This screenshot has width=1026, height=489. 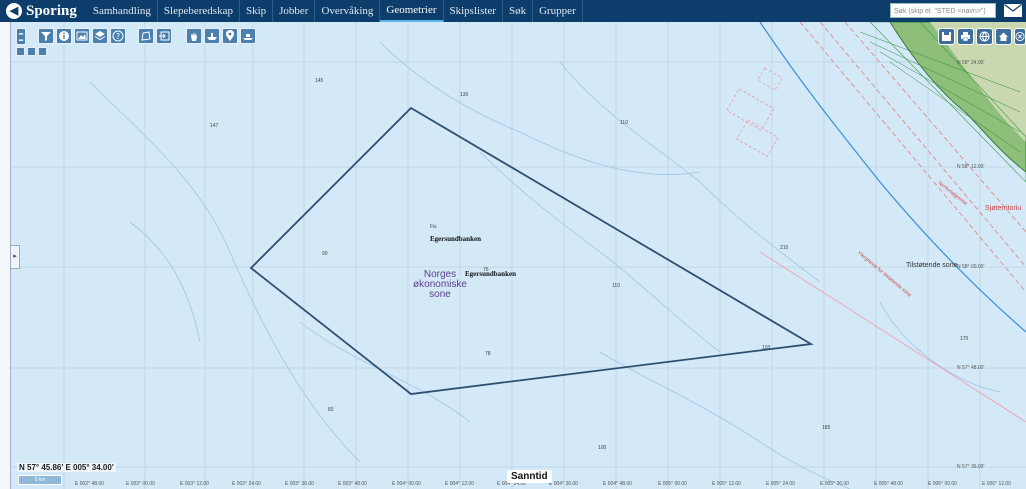 I want to click on depth-value: 130, so click(x=464, y=95).